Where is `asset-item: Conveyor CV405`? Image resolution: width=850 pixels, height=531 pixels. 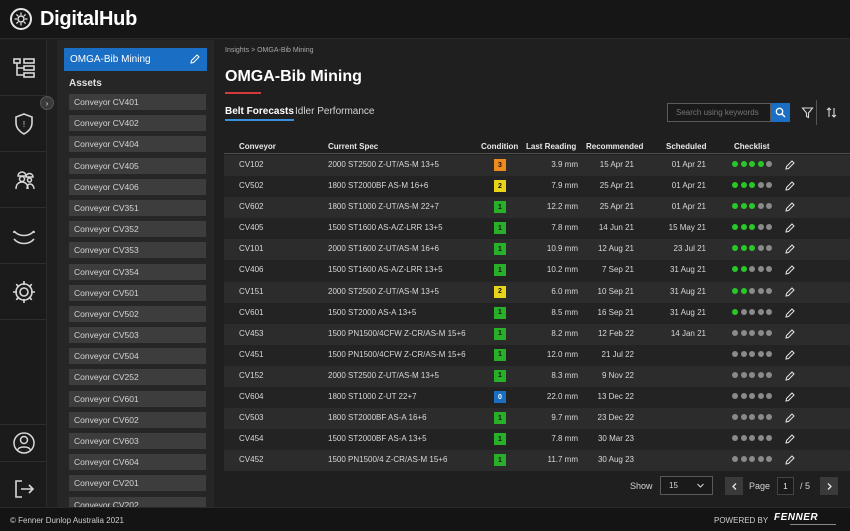
asset-item: Conveyor CV405 is located at coordinates (137, 165).